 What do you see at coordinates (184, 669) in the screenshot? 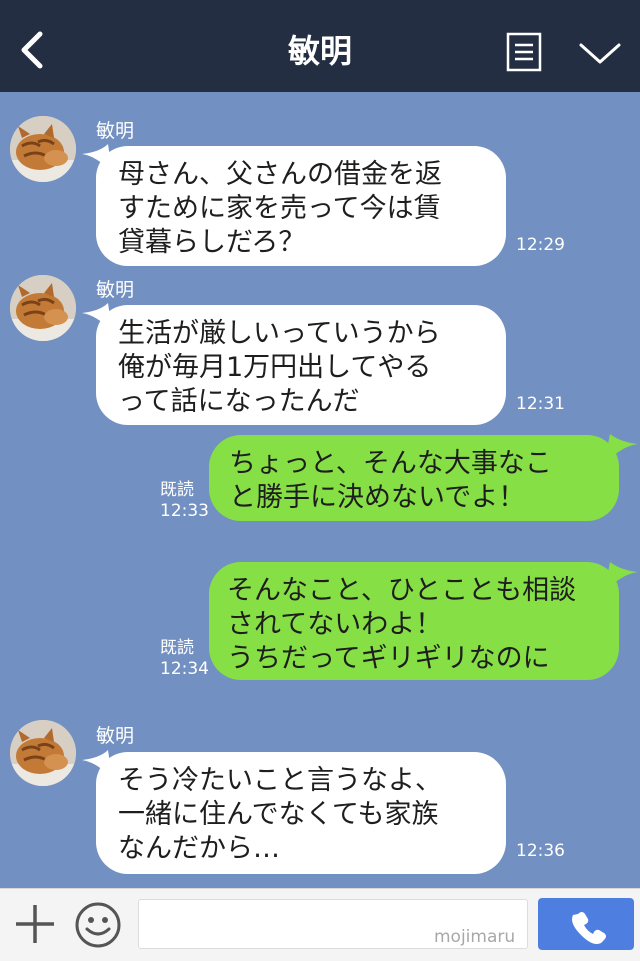
I see `message-time: 12:34` at bounding box center [184, 669].